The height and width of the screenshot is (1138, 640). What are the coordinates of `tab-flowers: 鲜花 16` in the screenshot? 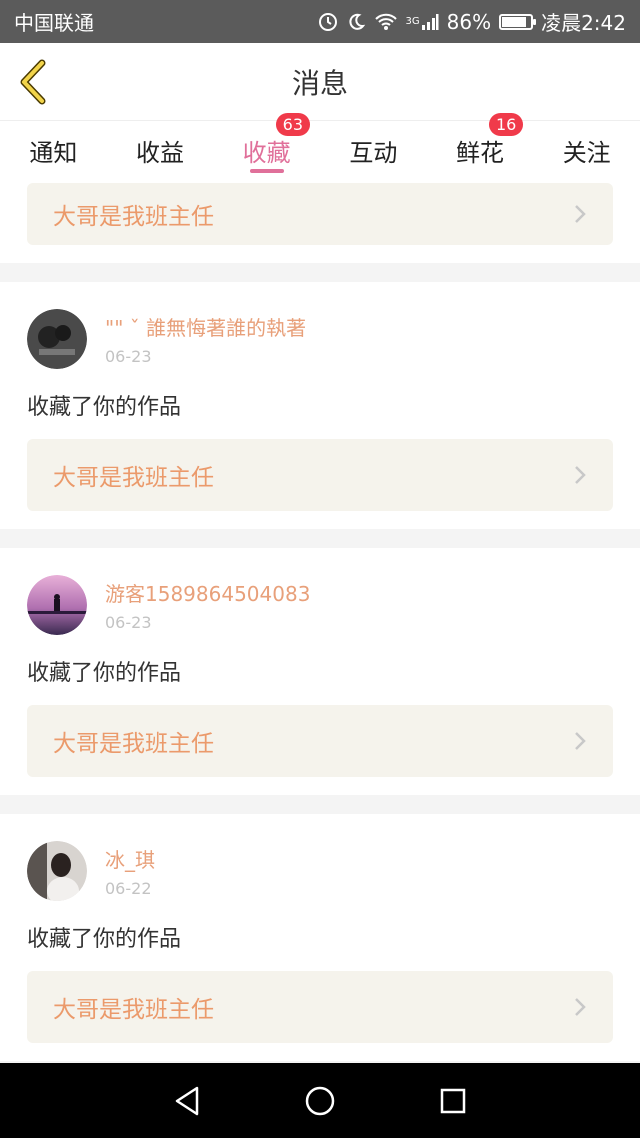 It's located at (480, 147).